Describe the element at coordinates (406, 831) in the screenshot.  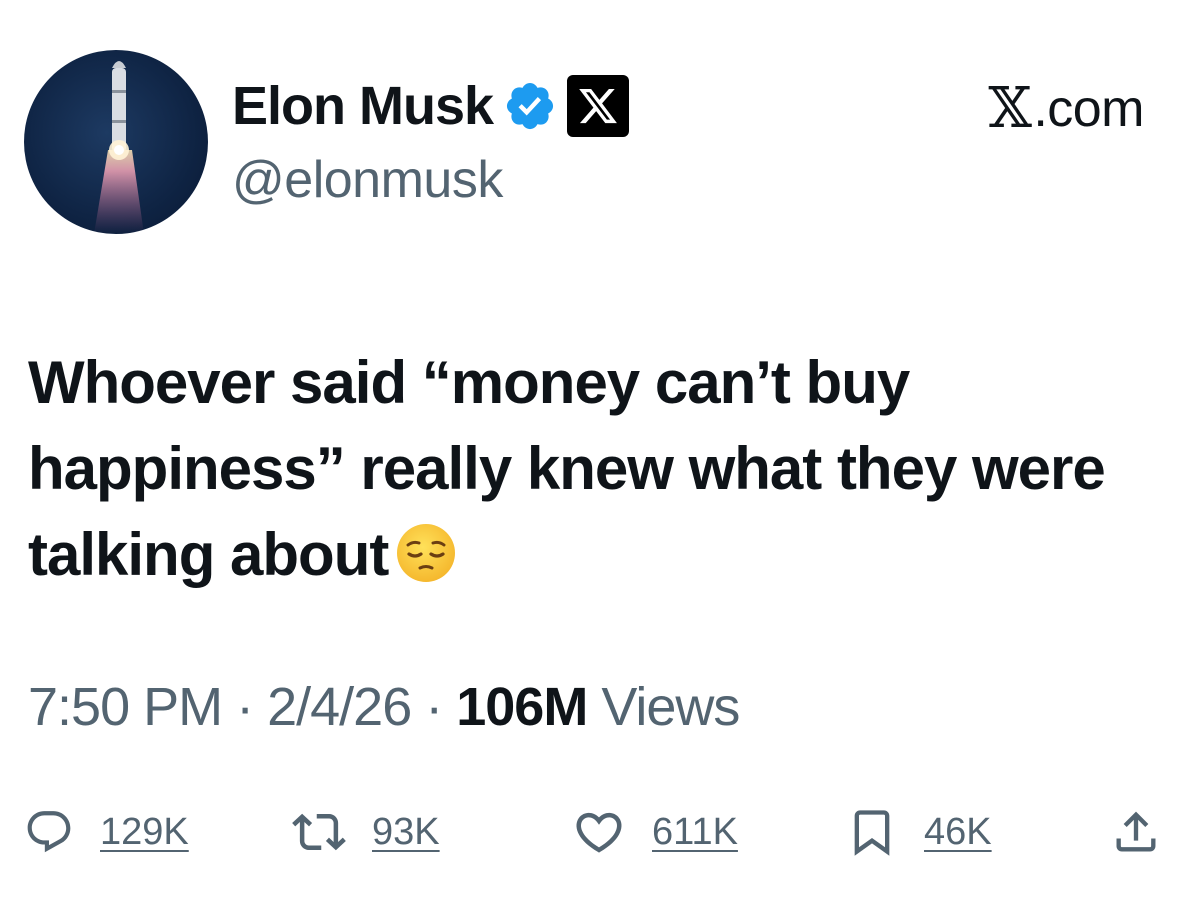
I see `repost-count: 93K` at that location.